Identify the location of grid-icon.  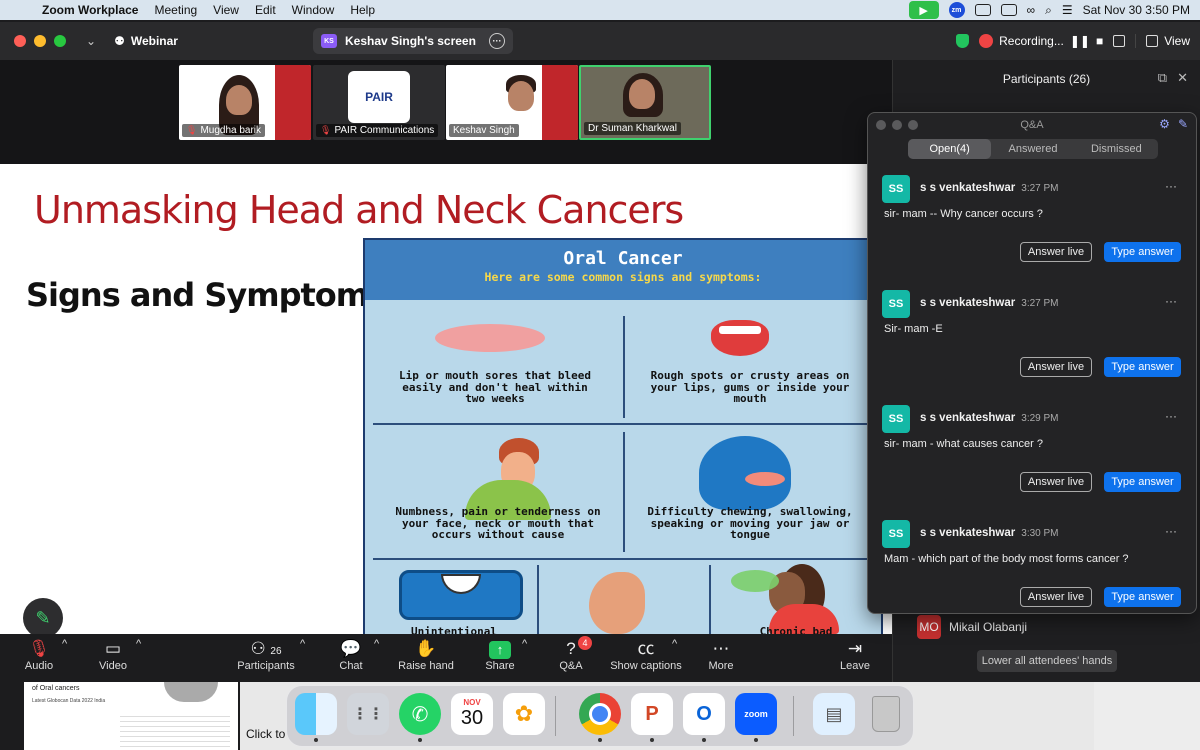
(1119, 41).